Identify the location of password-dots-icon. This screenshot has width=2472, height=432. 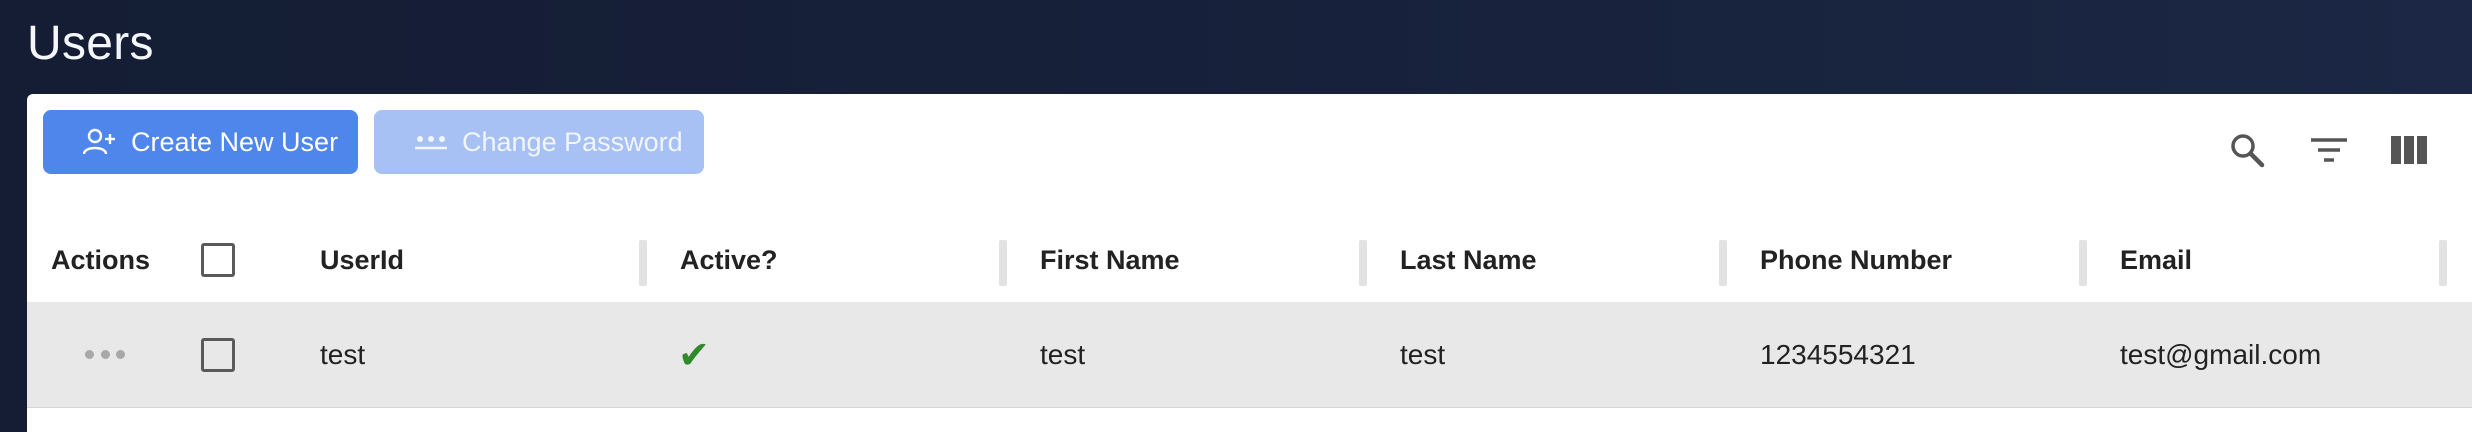
(432, 142).